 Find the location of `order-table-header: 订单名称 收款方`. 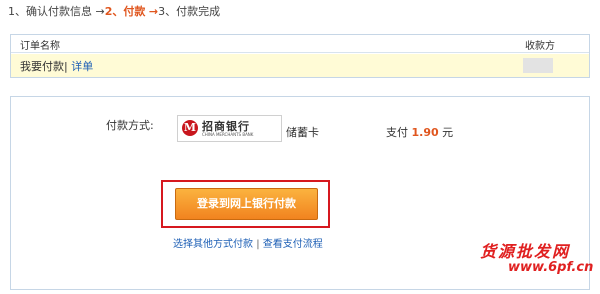

order-table-header: 订单名称 收款方 is located at coordinates (300, 44).